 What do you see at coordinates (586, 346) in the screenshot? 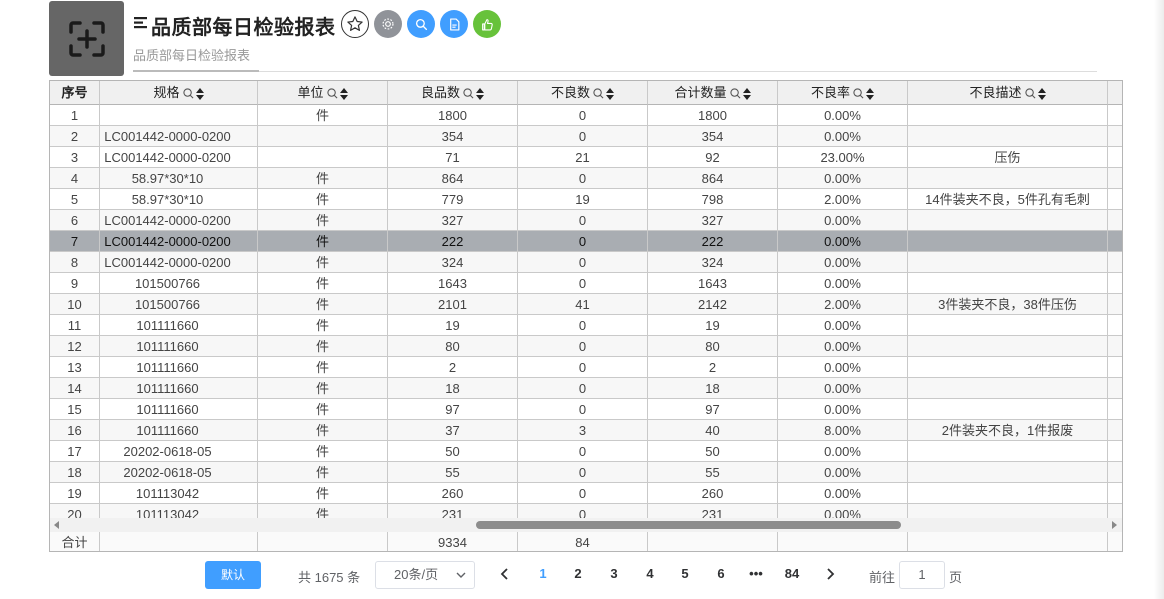
I see `table-row: 12 101111660 件 80 0 80 0.00%` at bounding box center [586, 346].